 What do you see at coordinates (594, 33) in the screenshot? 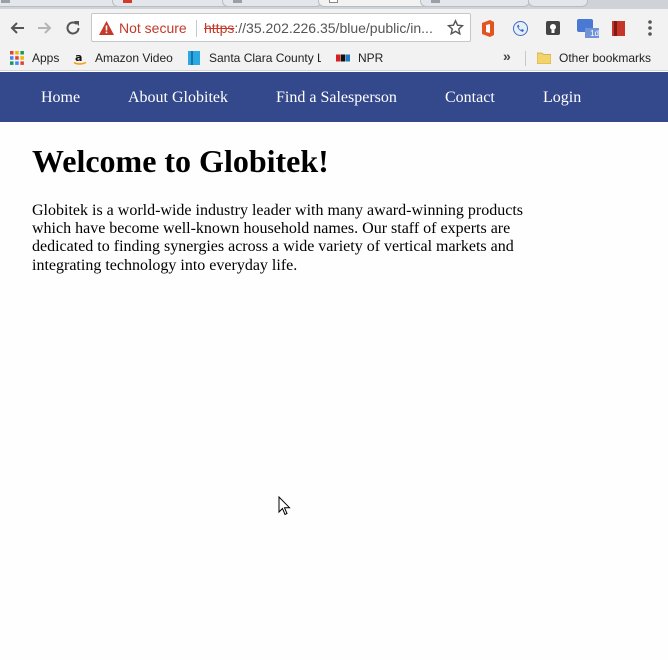
I see `extension-badge: 1d` at bounding box center [594, 33].